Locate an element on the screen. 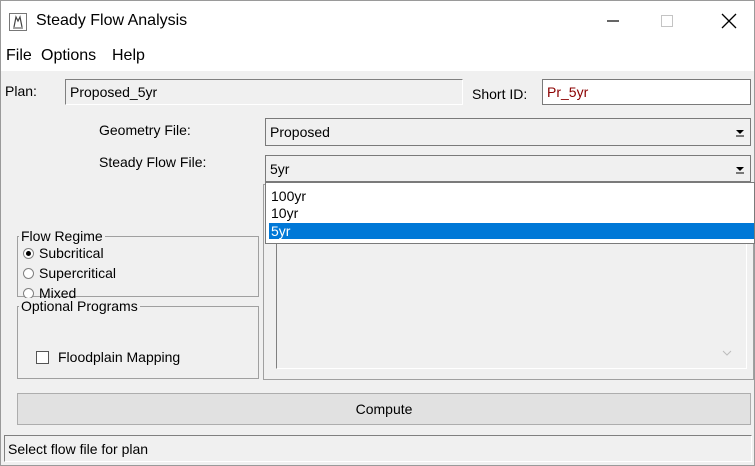 This screenshot has width=755, height=466. steady-flow-file-value: 5yr is located at coordinates (280, 168).